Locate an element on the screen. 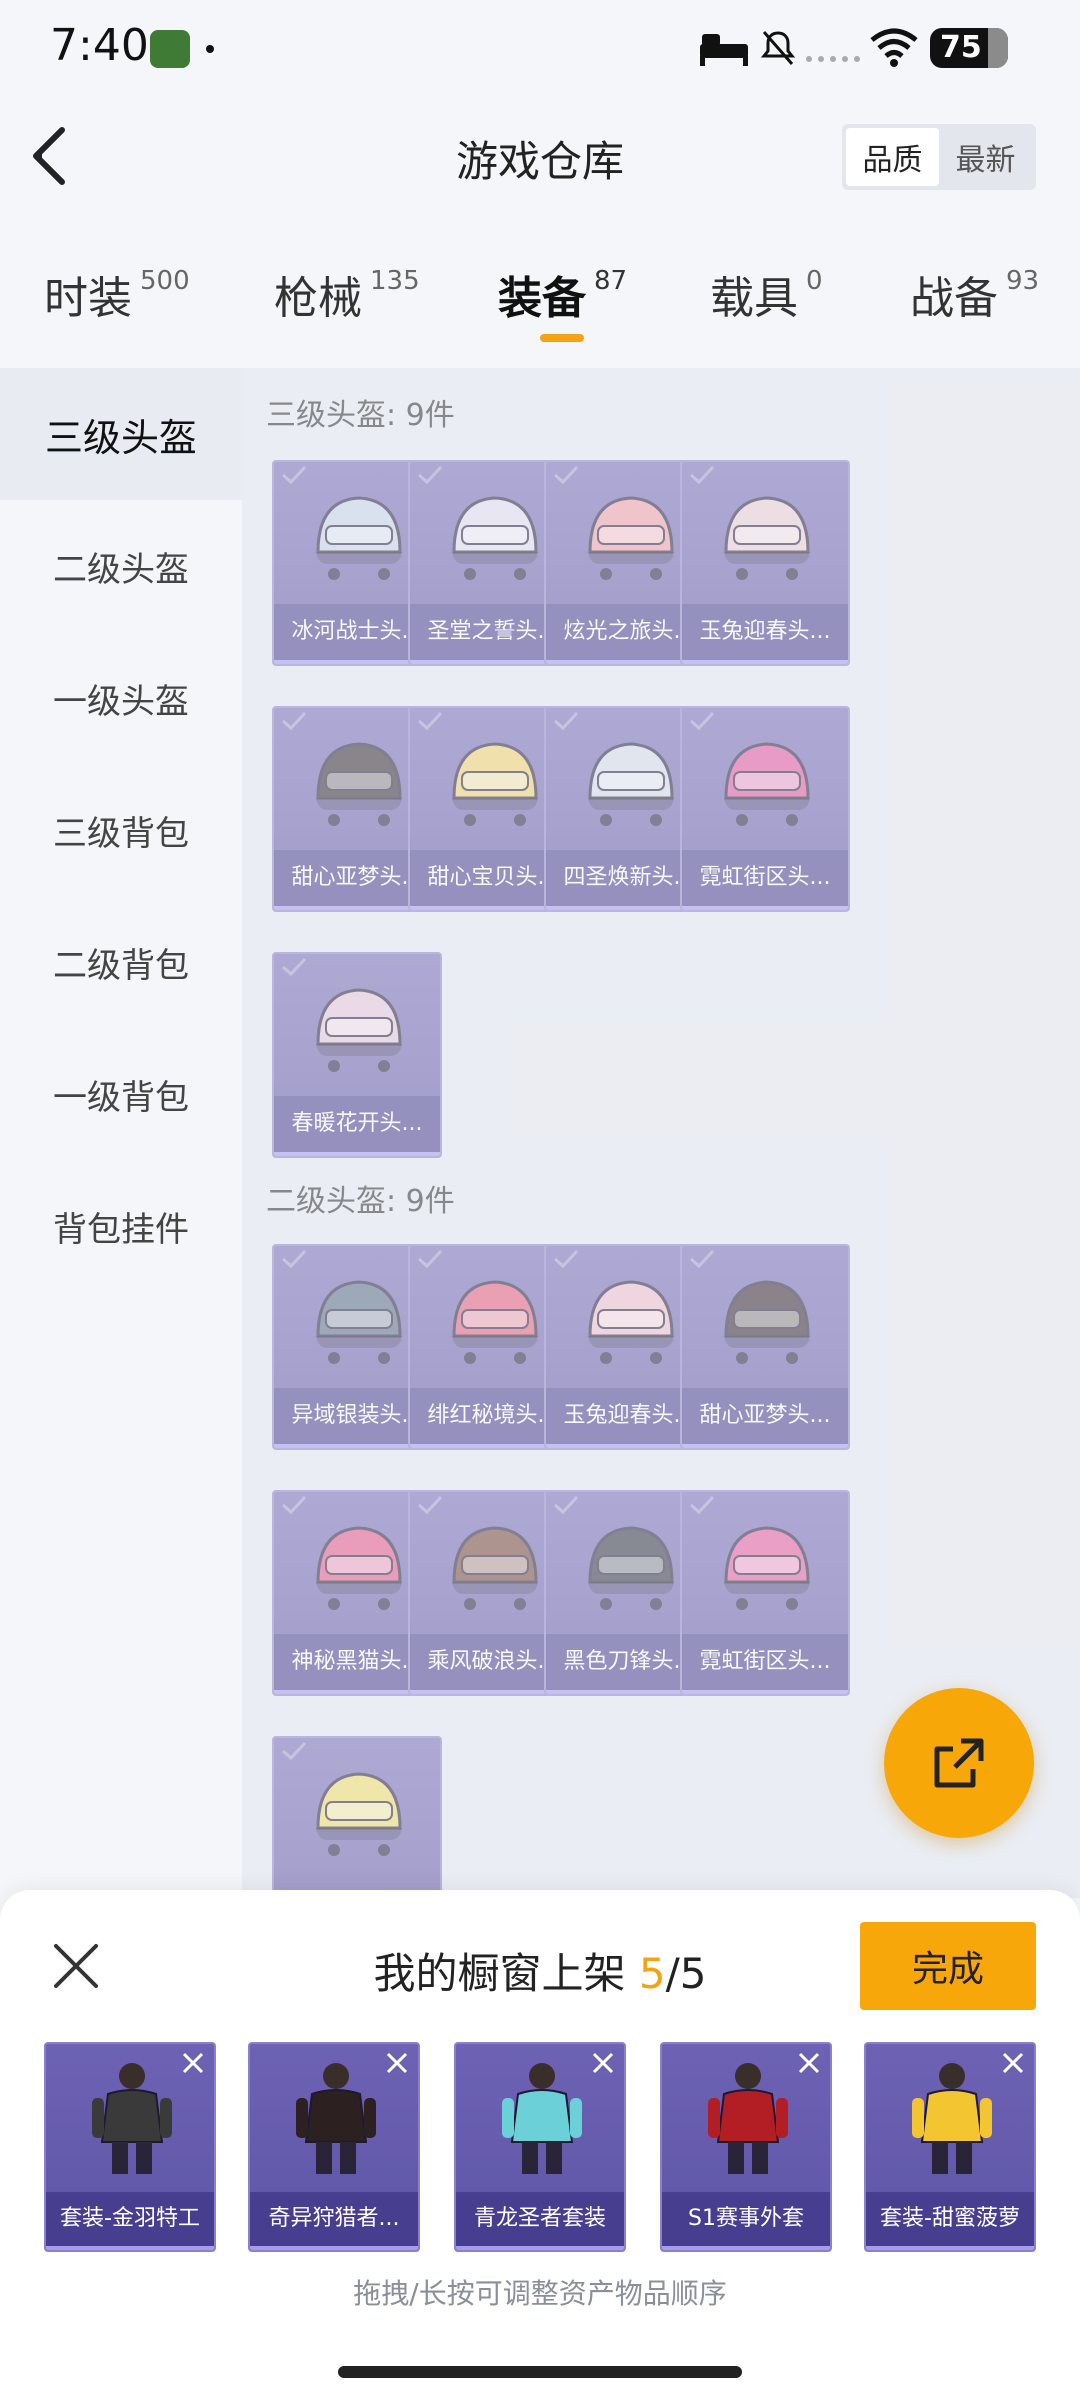 The width and height of the screenshot is (1080, 2400). item-card is located at coordinates (357, 1817).